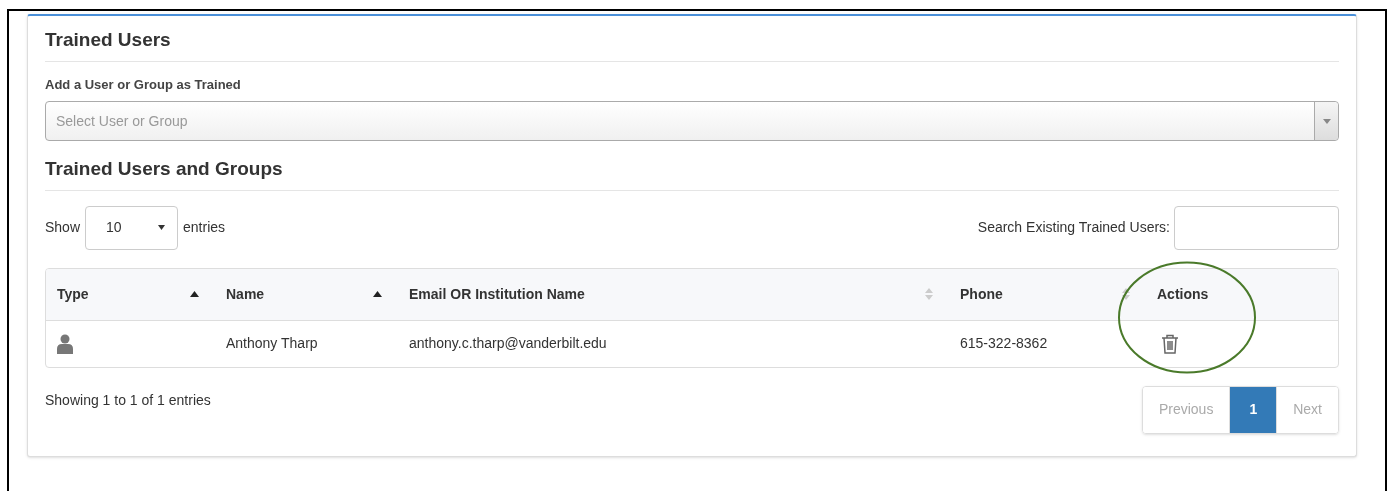 The image size is (1393, 491). What do you see at coordinates (73, 294) in the screenshot?
I see `column-header: Type` at bounding box center [73, 294].